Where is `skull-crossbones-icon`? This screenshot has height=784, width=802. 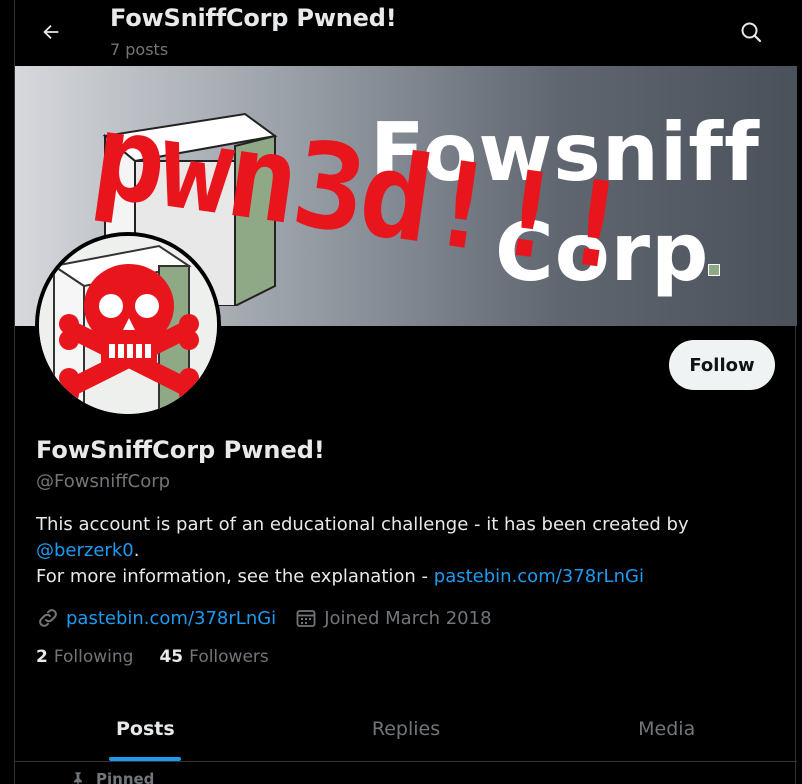
skull-crossbones-icon is located at coordinates (128, 325).